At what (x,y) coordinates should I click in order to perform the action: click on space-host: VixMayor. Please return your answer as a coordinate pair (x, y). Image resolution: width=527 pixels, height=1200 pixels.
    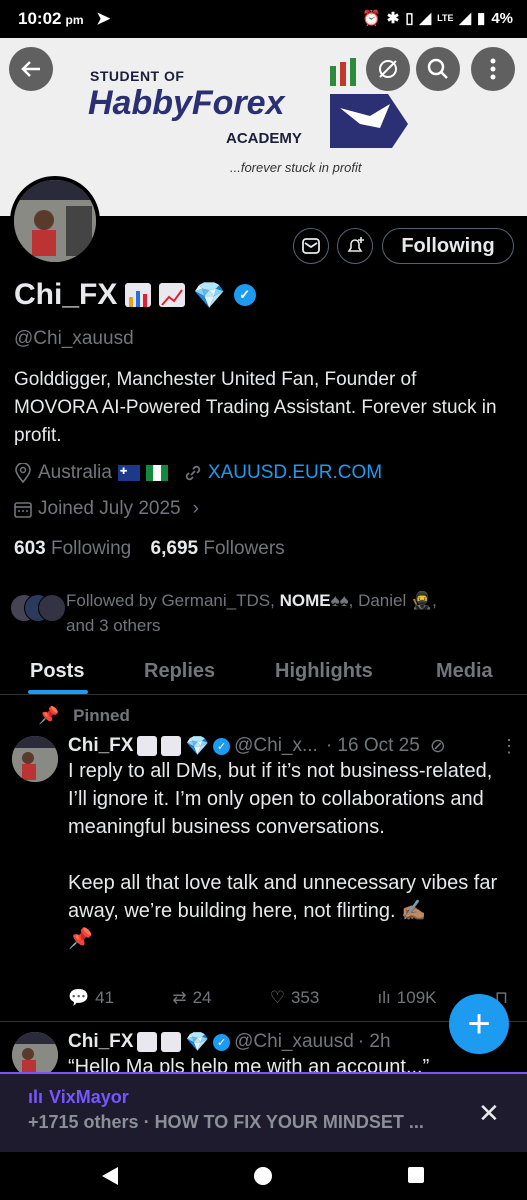
    Looking at the image, I should click on (89, 1097).